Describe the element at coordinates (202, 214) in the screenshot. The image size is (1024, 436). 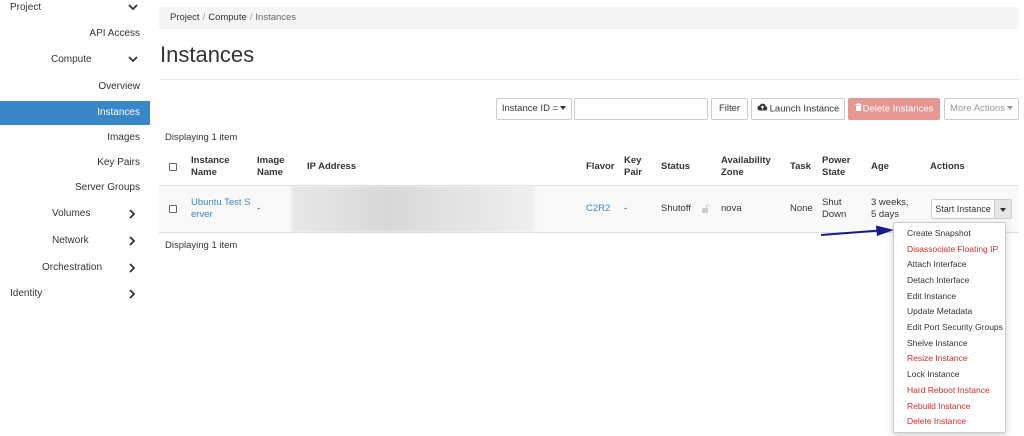
I see `cell-line: erver` at that location.